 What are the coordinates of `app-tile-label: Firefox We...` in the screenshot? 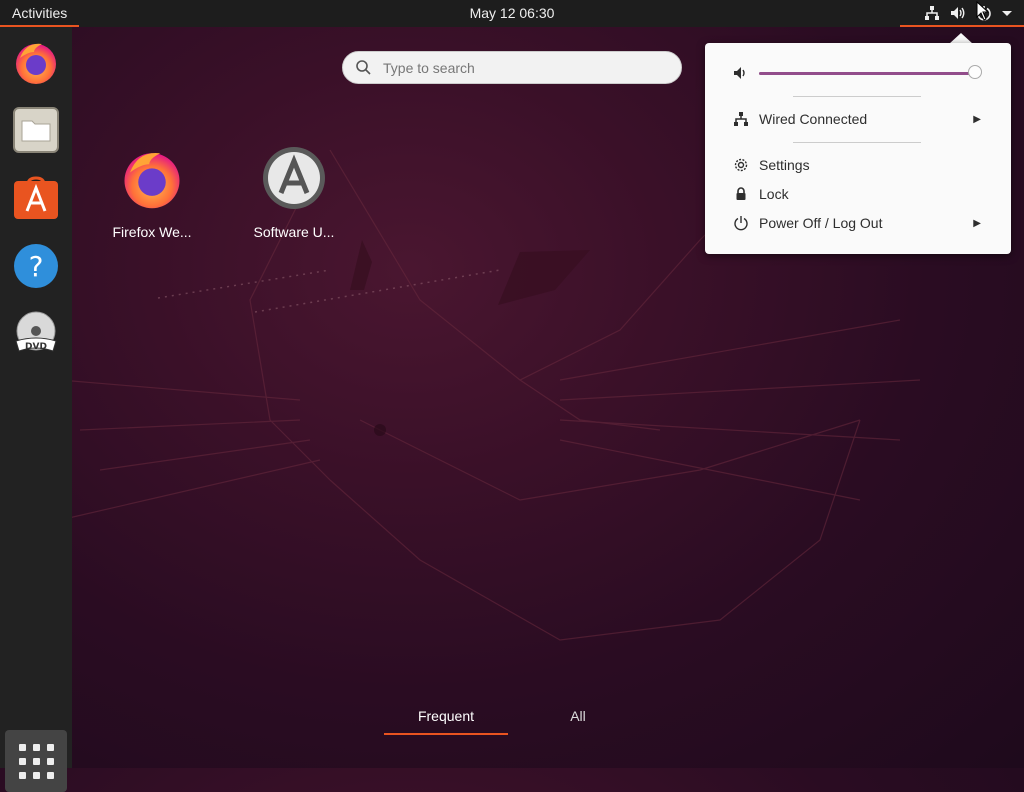 It's located at (152, 232).